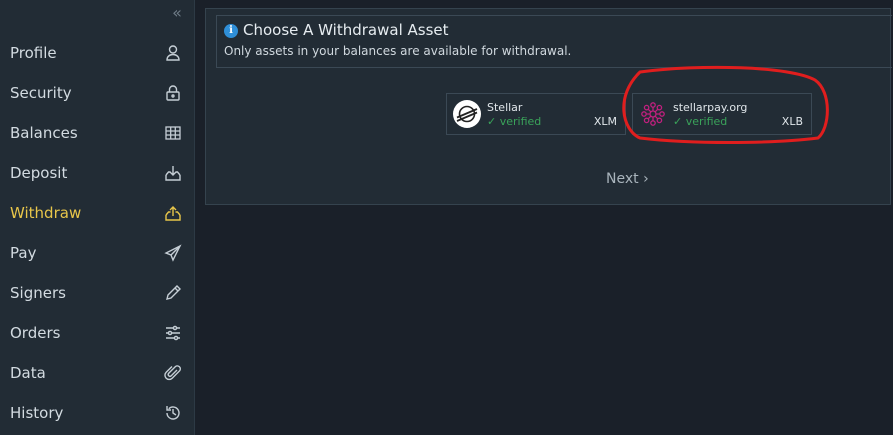  What do you see at coordinates (346, 30) in the screenshot?
I see `page-title: Choose A Withdrawal Asset` at bounding box center [346, 30].